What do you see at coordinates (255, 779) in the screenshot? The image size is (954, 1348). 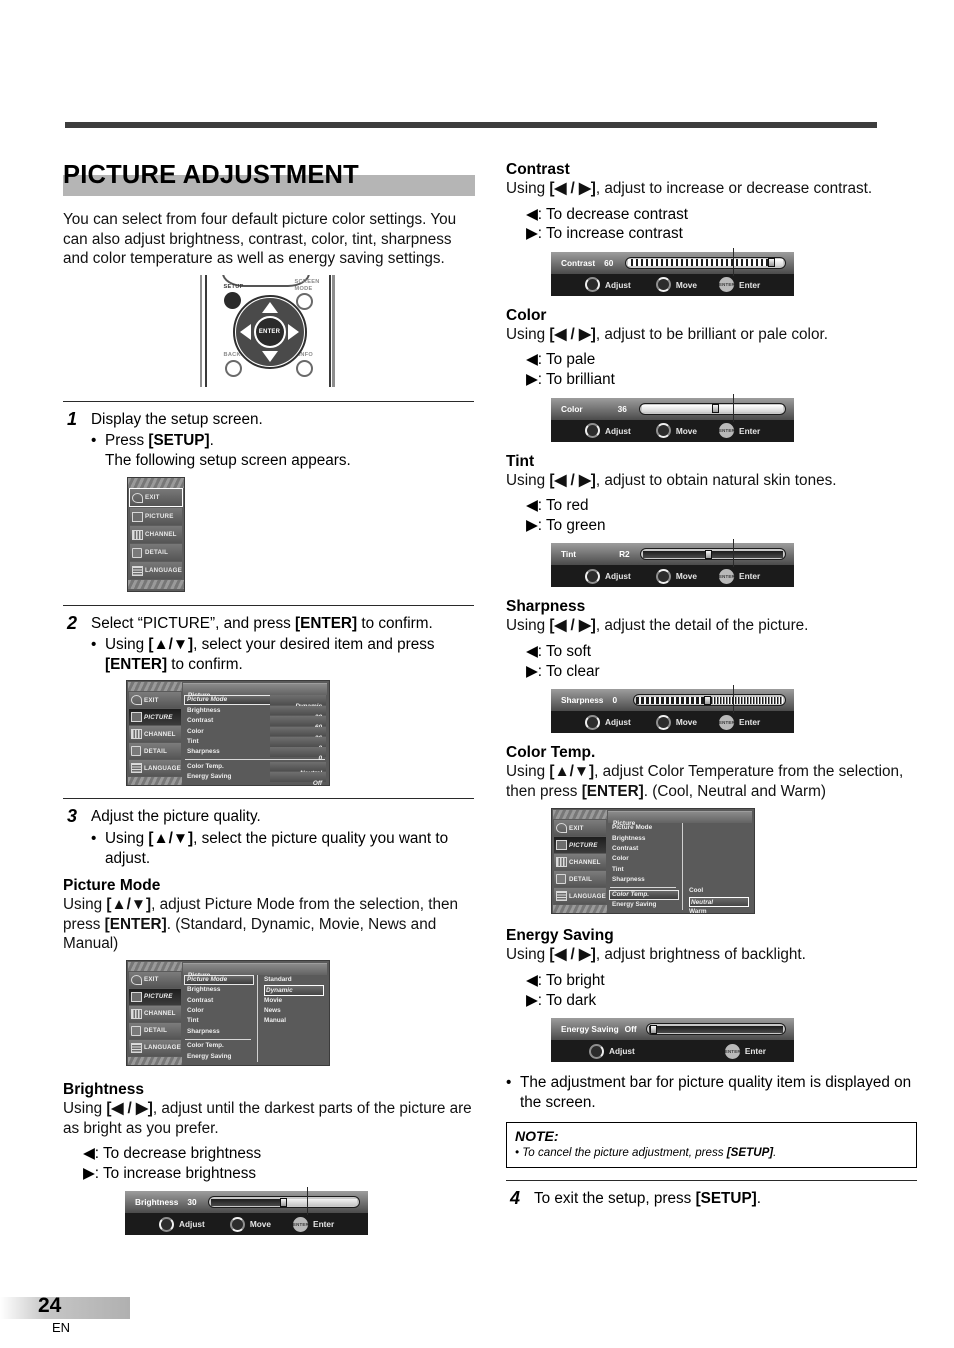 I see `menu-row-energy-saving: Energy Saving Off` at bounding box center [255, 779].